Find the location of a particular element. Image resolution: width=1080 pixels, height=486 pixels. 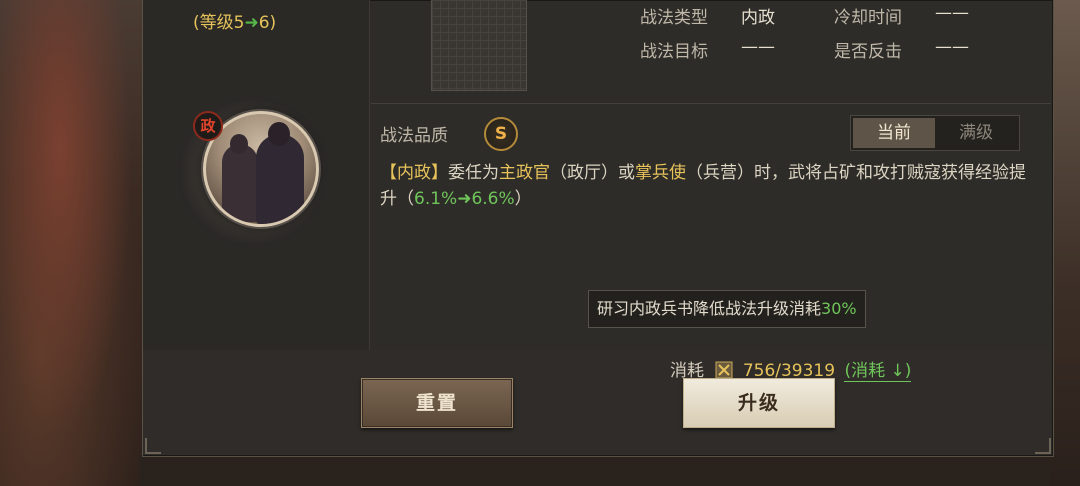

skill-category-badge: 政 is located at coordinates (208, 126).